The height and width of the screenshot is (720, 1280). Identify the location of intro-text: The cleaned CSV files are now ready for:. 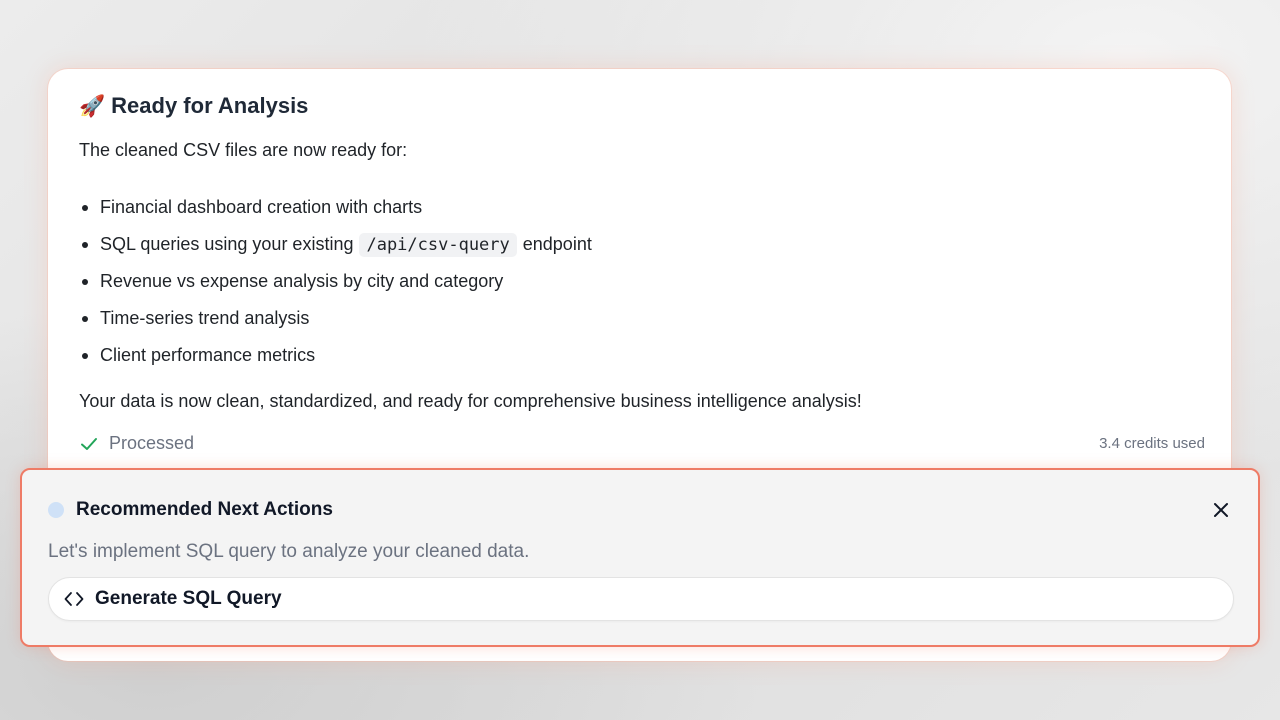
(243, 150).